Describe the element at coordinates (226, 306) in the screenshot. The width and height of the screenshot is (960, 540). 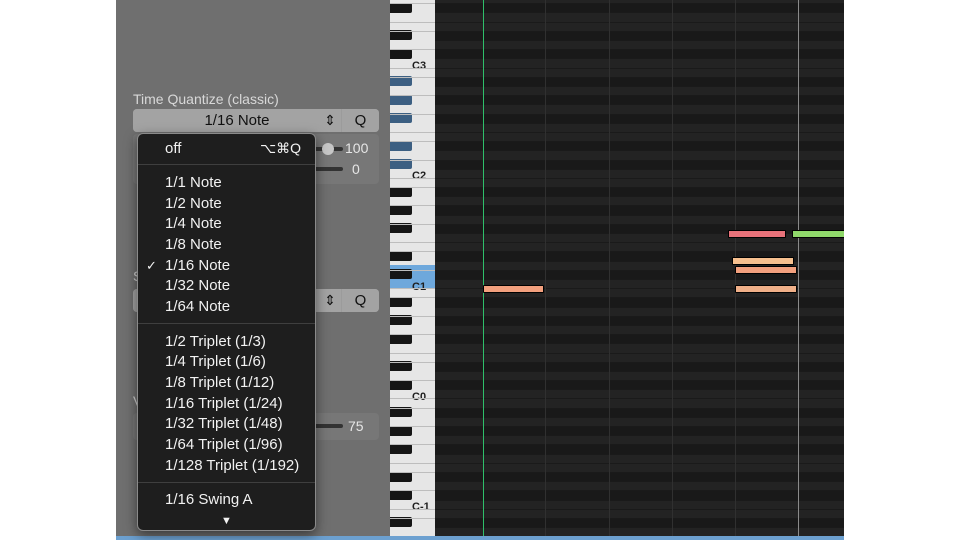
I see `menu-item-1-64-note: 1/64 Note` at that location.